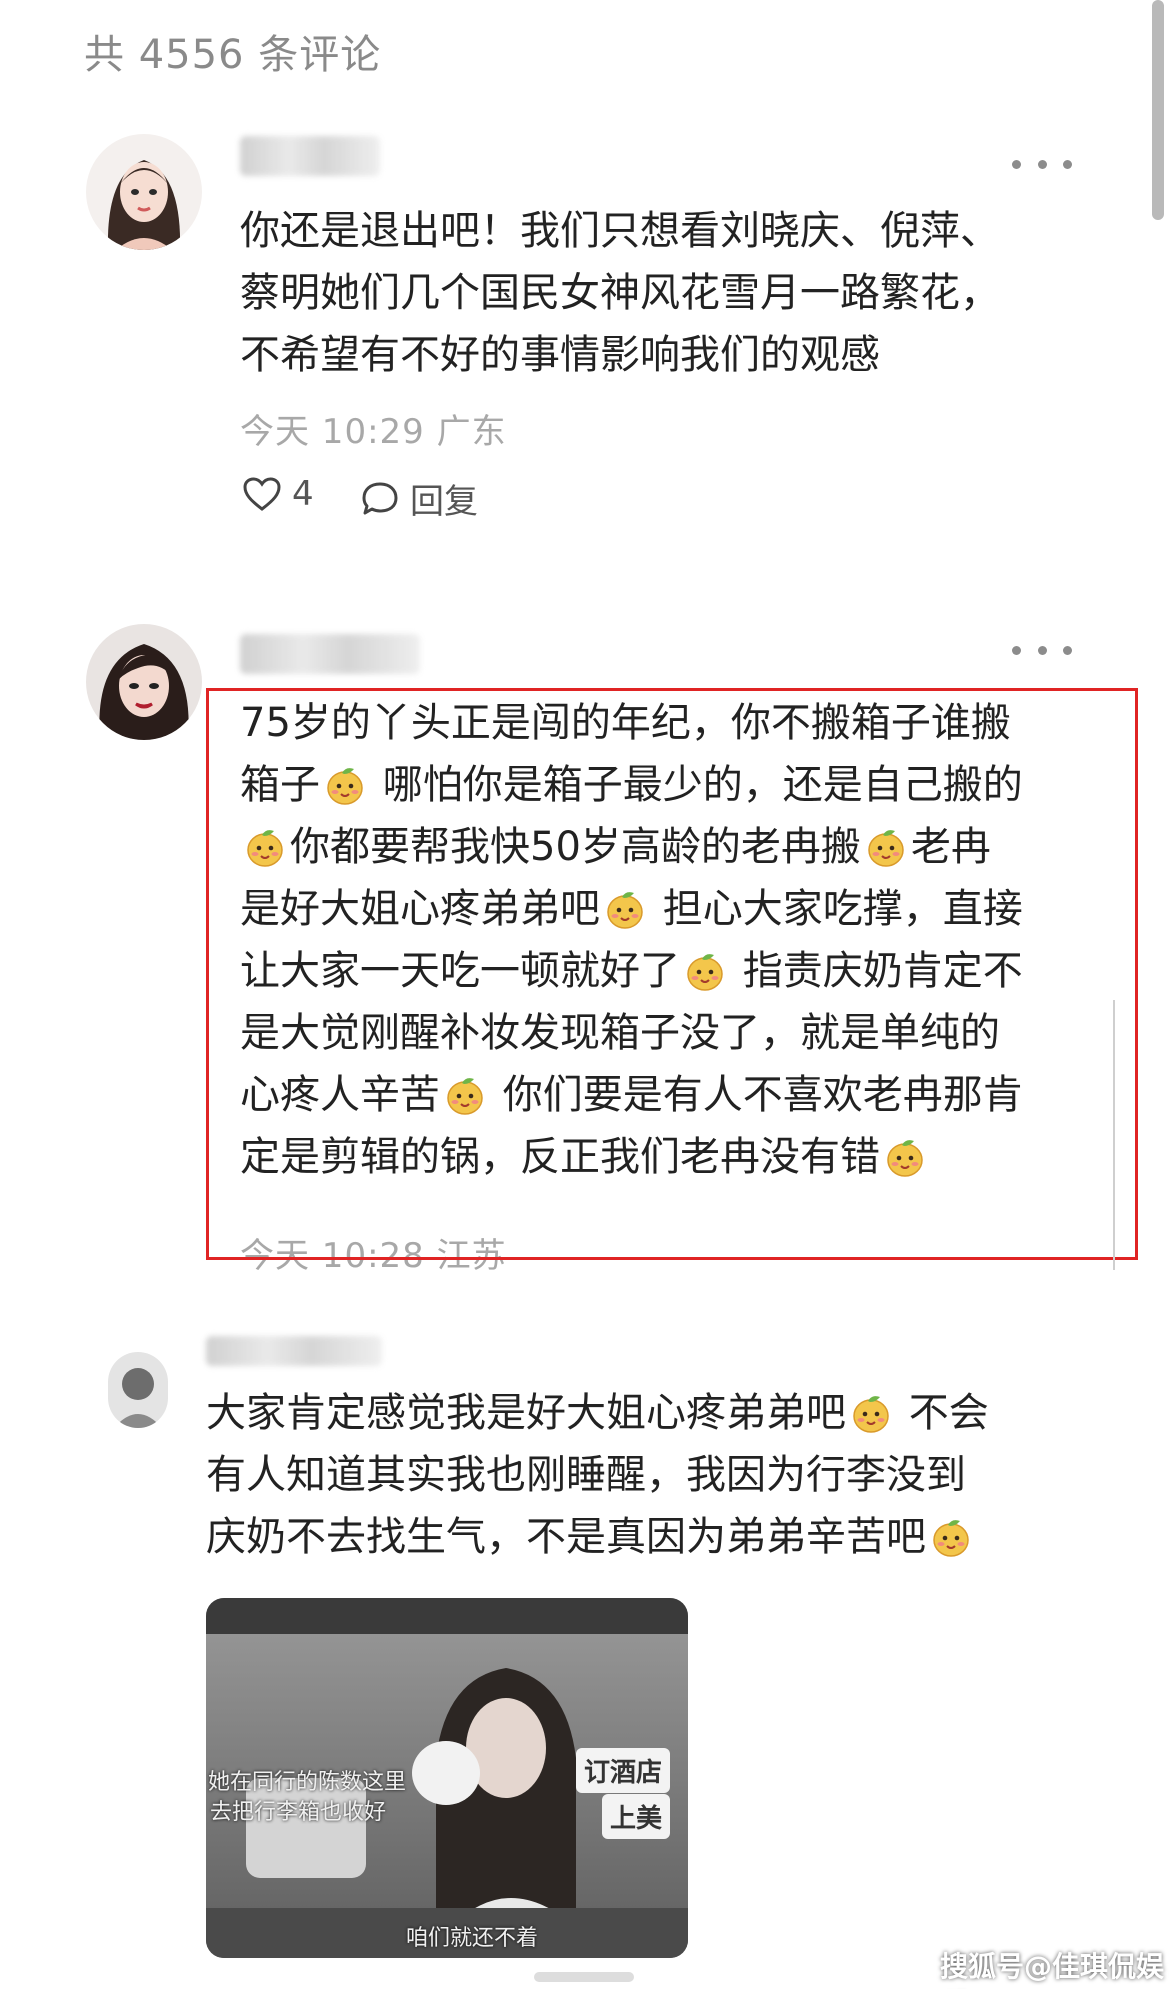  What do you see at coordinates (380, 498) in the screenshot?
I see `speech-bubble-icon` at bounding box center [380, 498].